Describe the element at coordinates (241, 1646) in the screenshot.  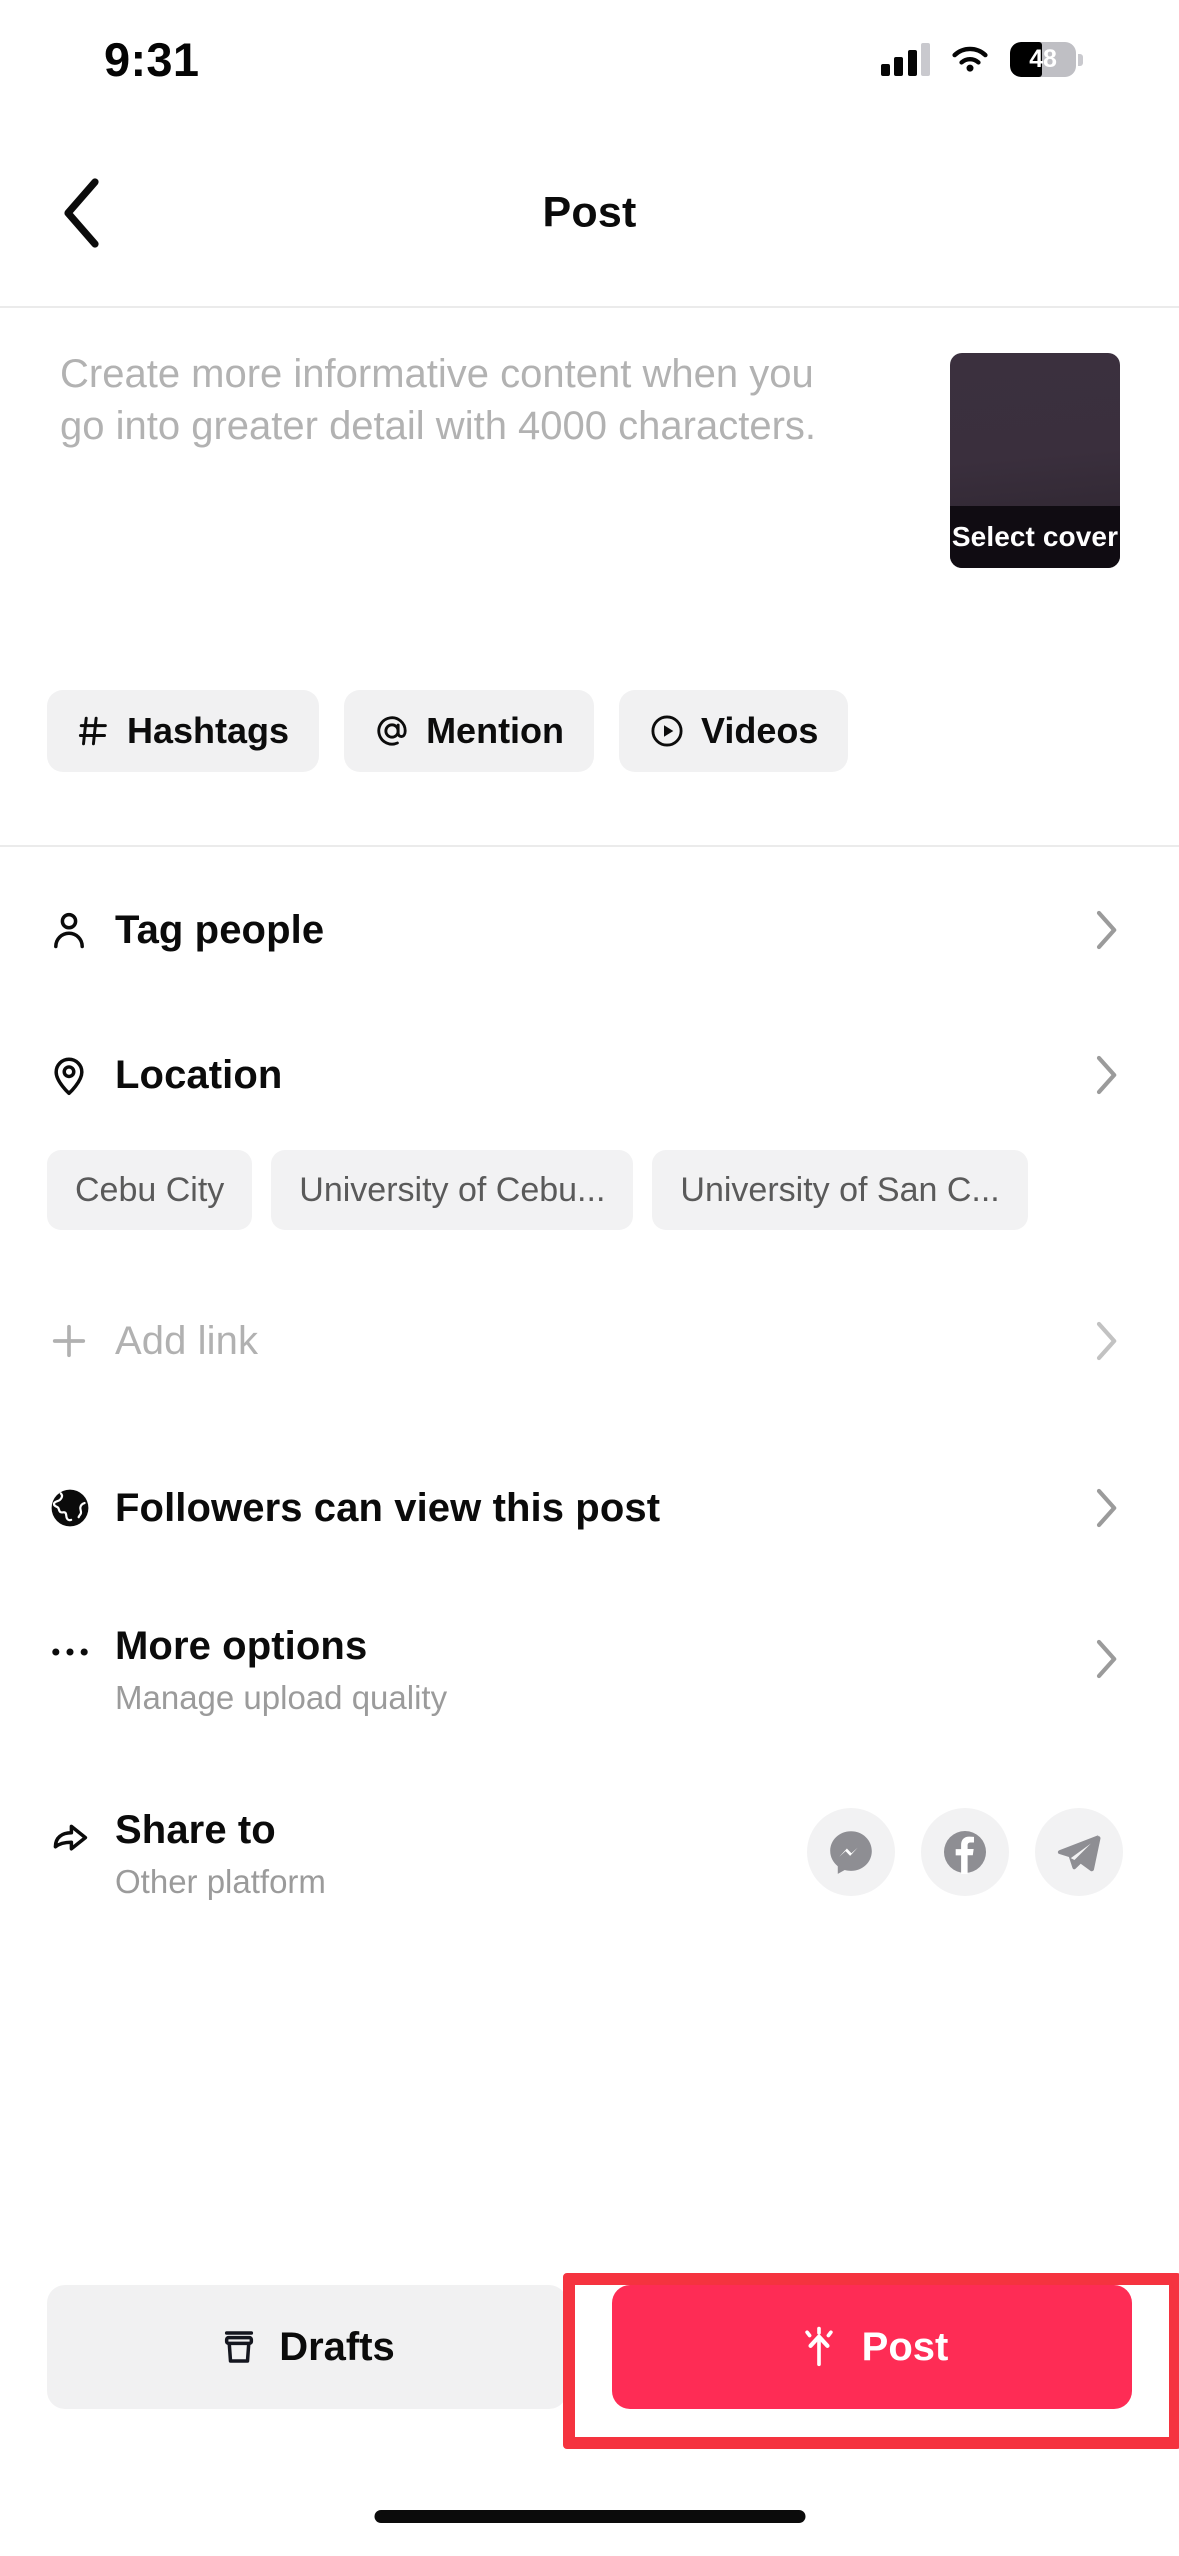
I see `more-options-label: More options` at that location.